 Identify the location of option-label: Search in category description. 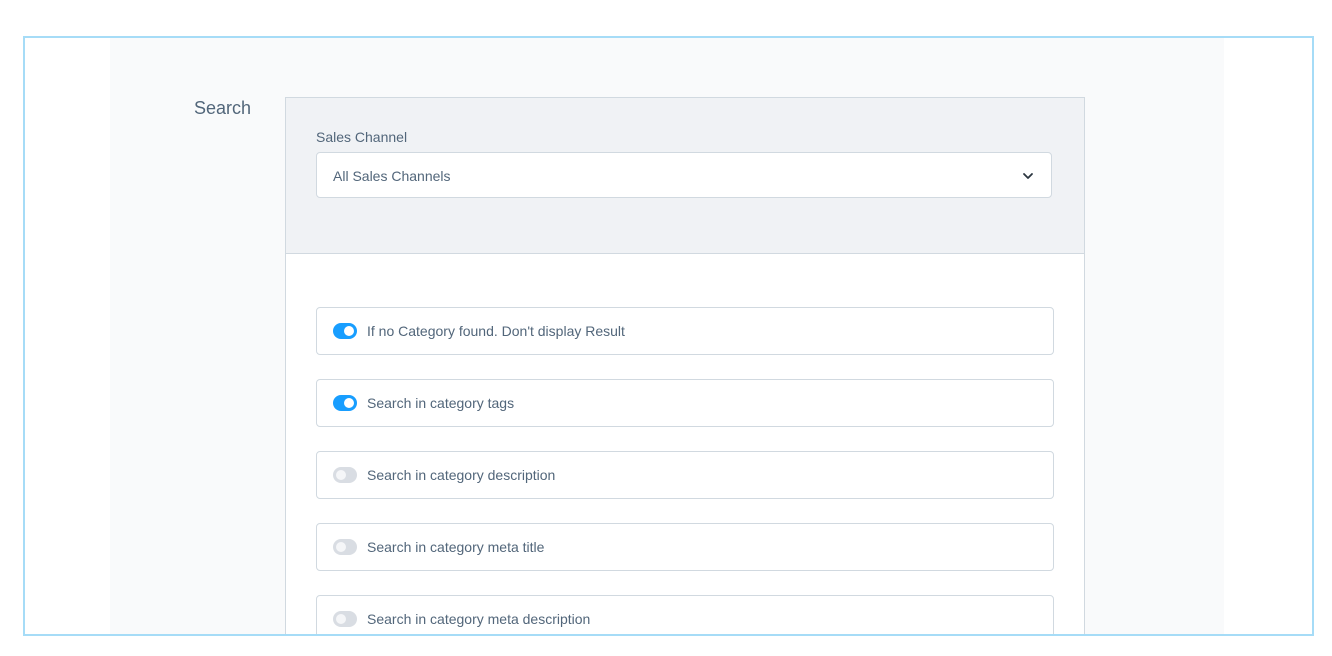
(461, 475).